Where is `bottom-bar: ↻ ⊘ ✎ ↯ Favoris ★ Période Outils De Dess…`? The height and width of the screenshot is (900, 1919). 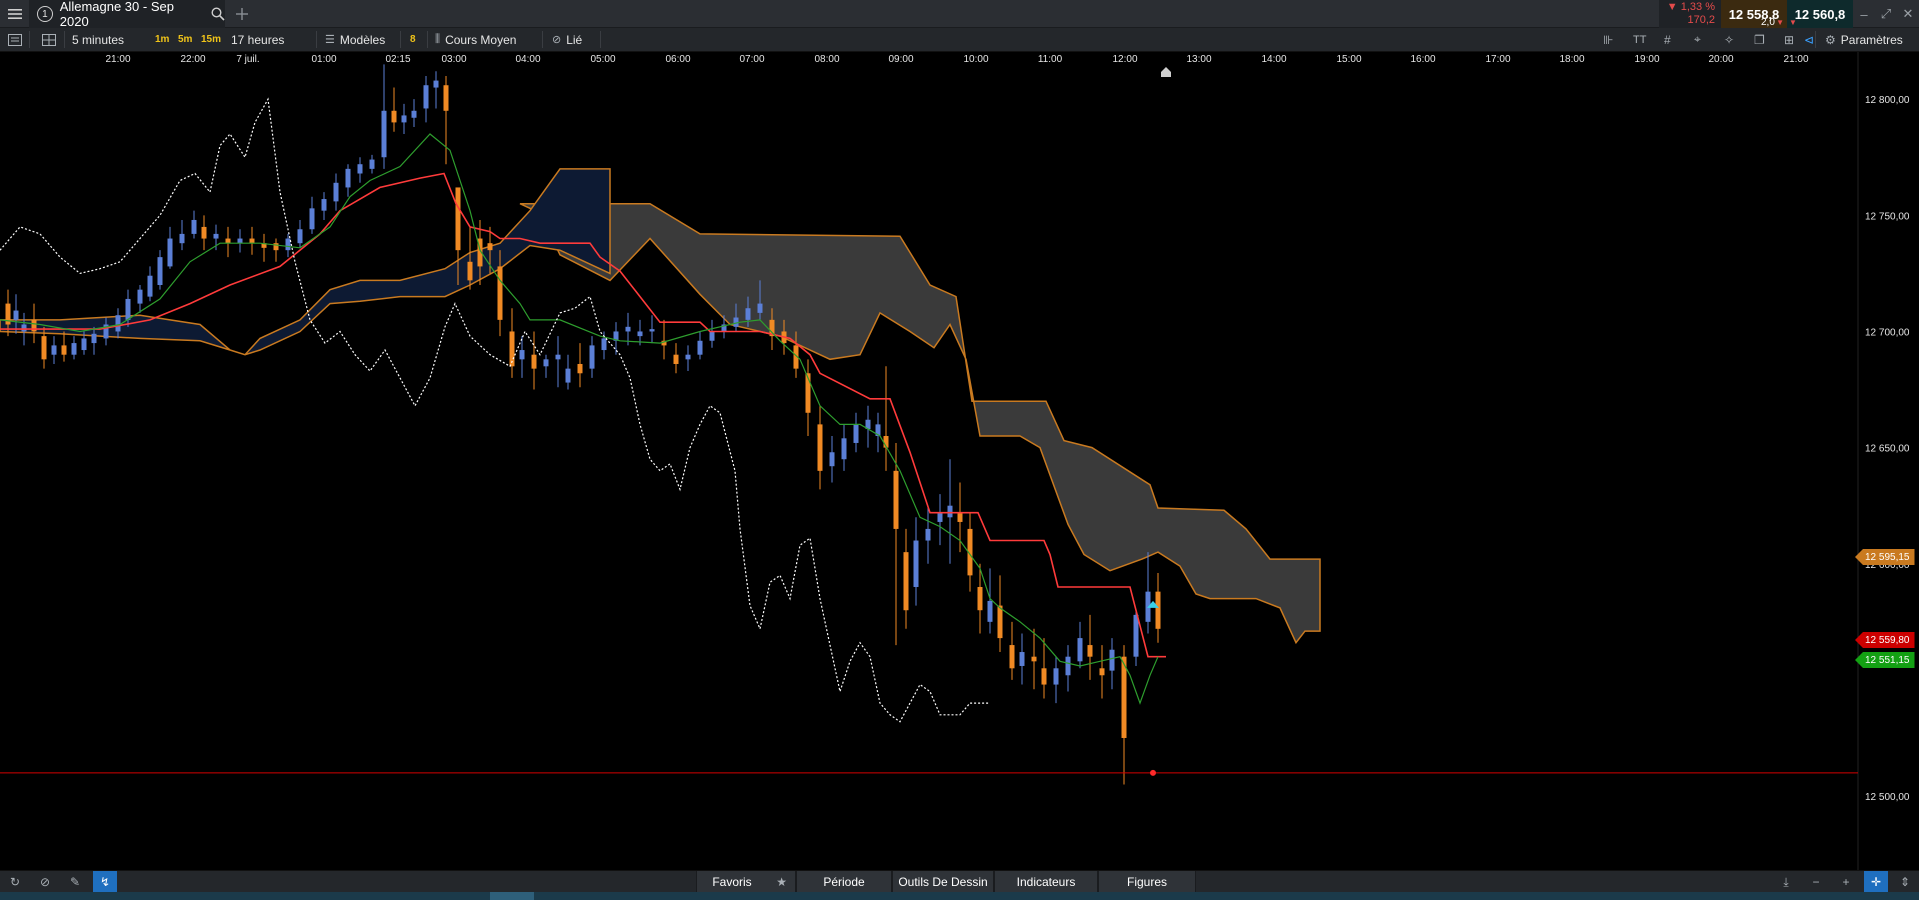 bottom-bar: ↻ ⊘ ✎ ↯ Favoris ★ Période Outils De Dess… is located at coordinates (959, 881).